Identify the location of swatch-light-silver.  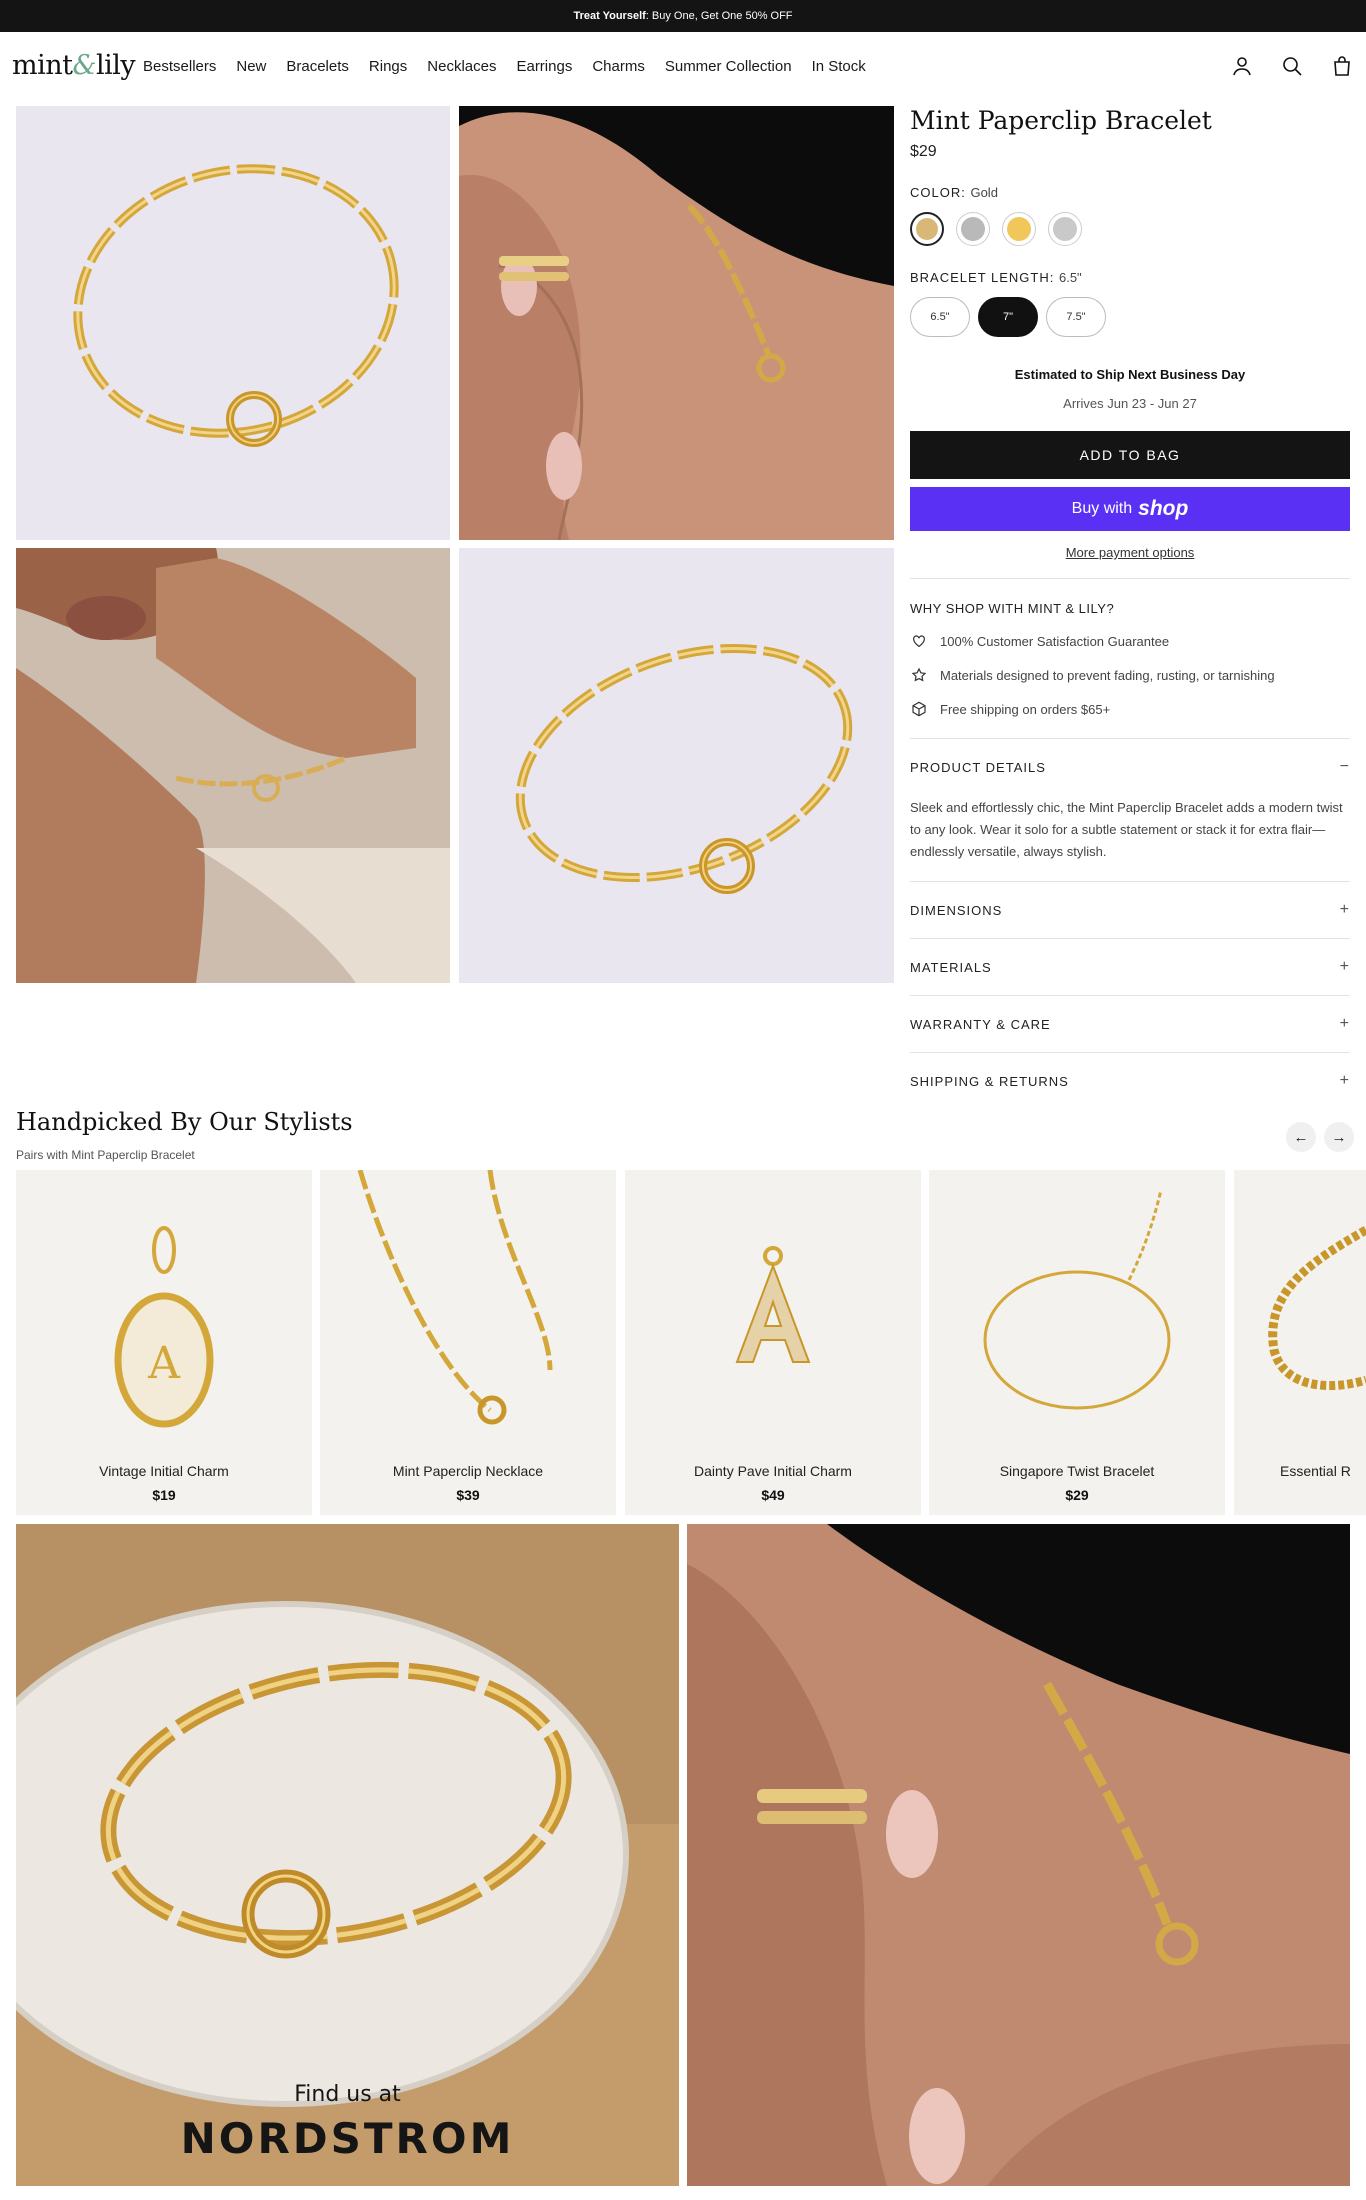
(1065, 229).